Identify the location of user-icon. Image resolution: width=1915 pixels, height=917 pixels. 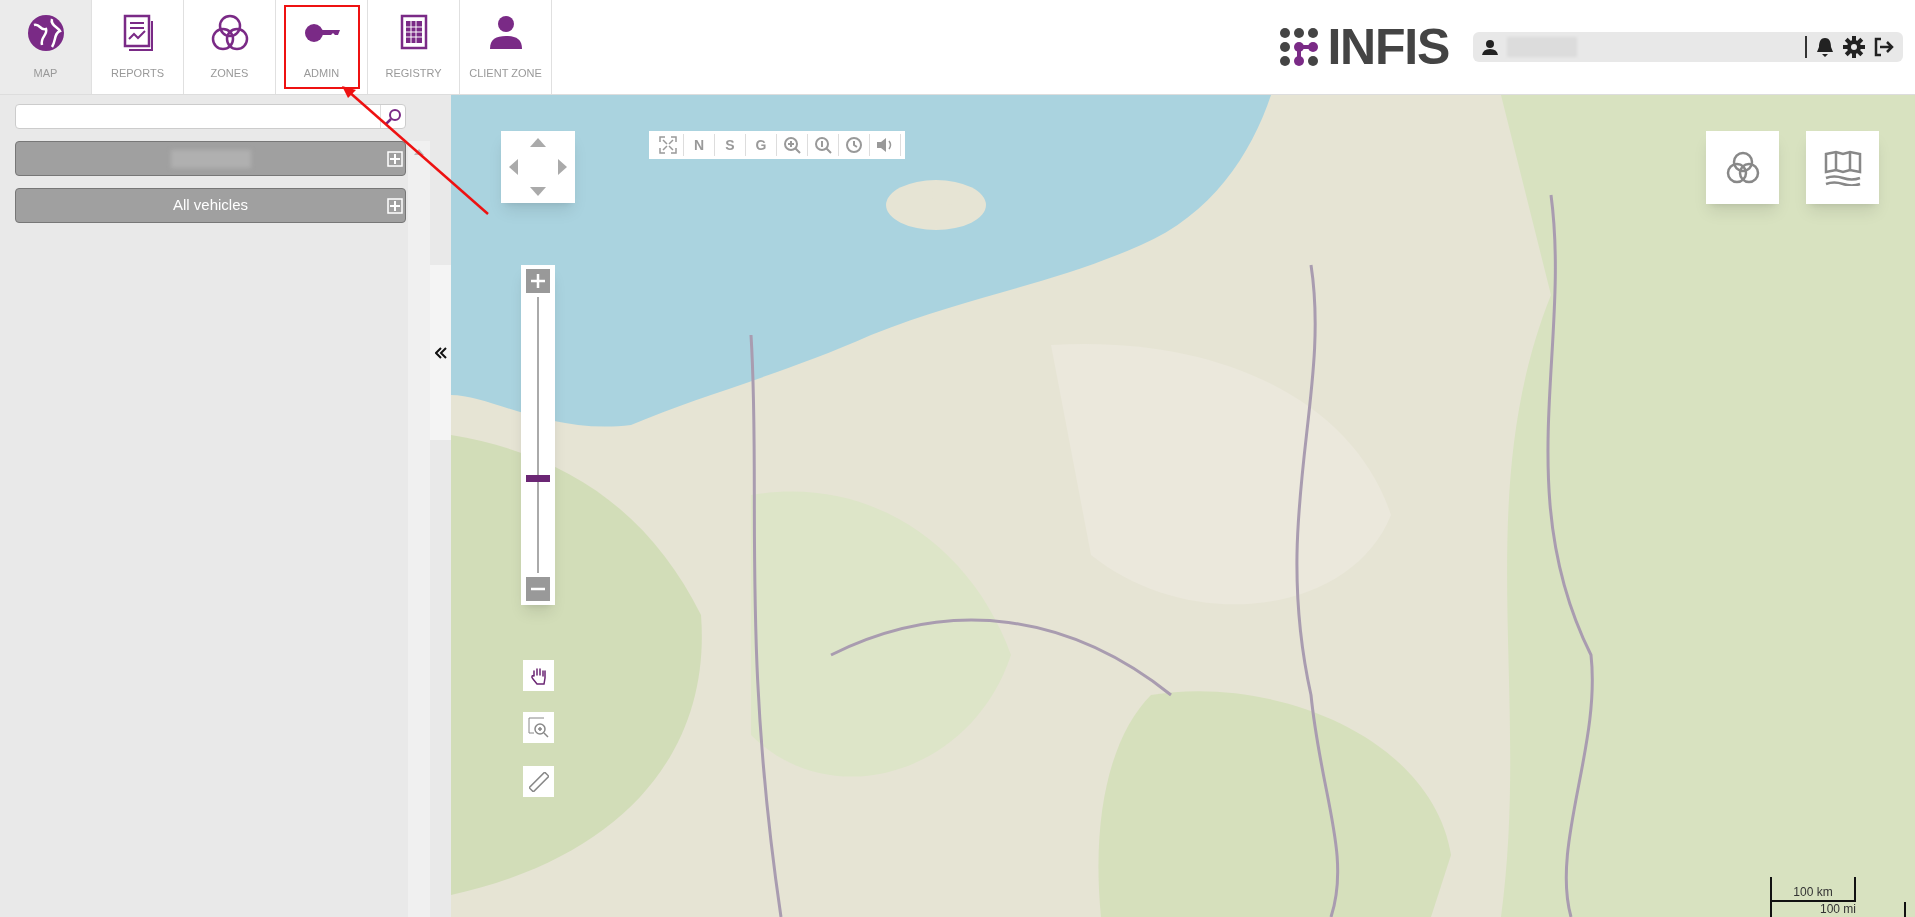
(1490, 47).